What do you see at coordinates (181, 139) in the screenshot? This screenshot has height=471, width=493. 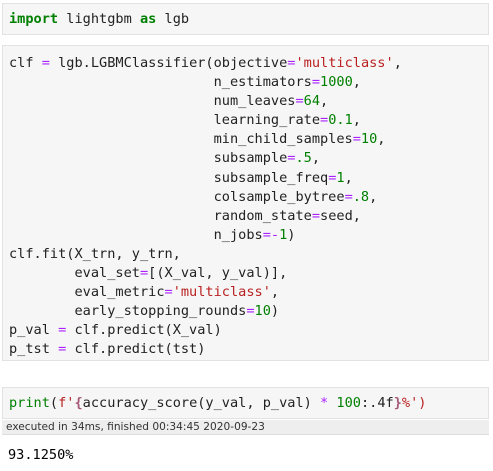 I see `code-token: min_child_samples` at bounding box center [181, 139].